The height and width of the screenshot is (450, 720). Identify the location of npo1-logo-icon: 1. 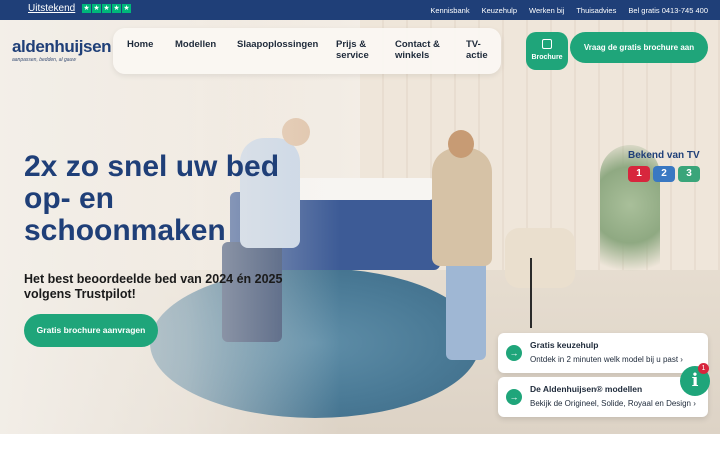
(639, 174).